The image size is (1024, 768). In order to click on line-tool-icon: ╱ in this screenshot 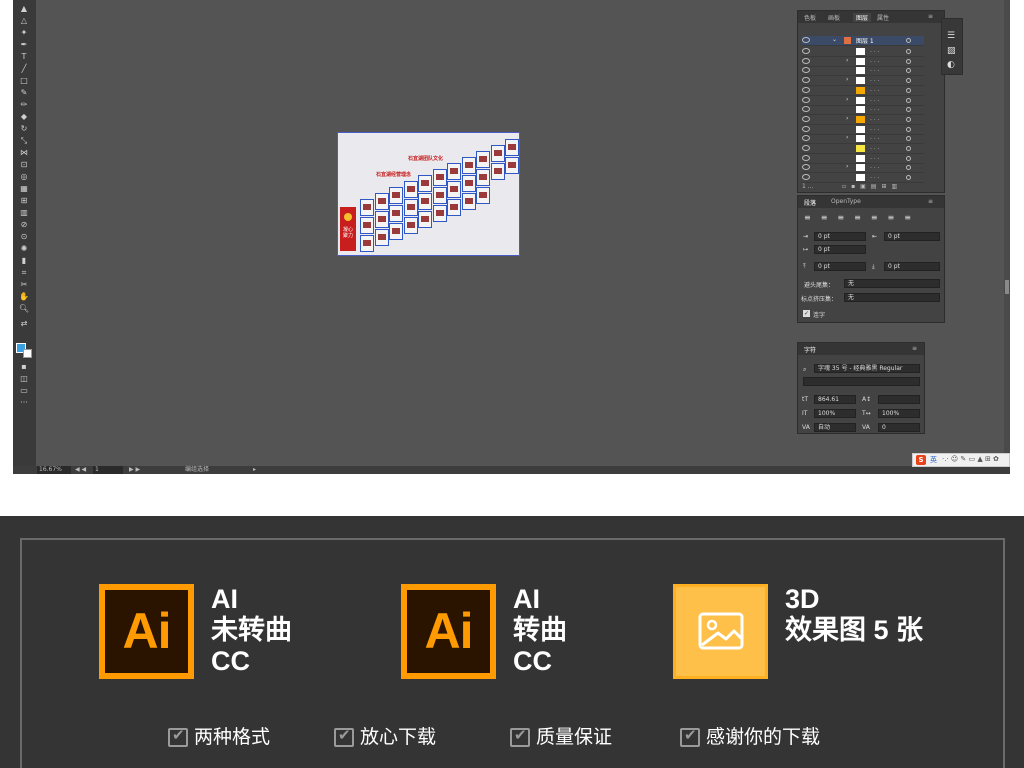, I will do `click(24, 68)`.